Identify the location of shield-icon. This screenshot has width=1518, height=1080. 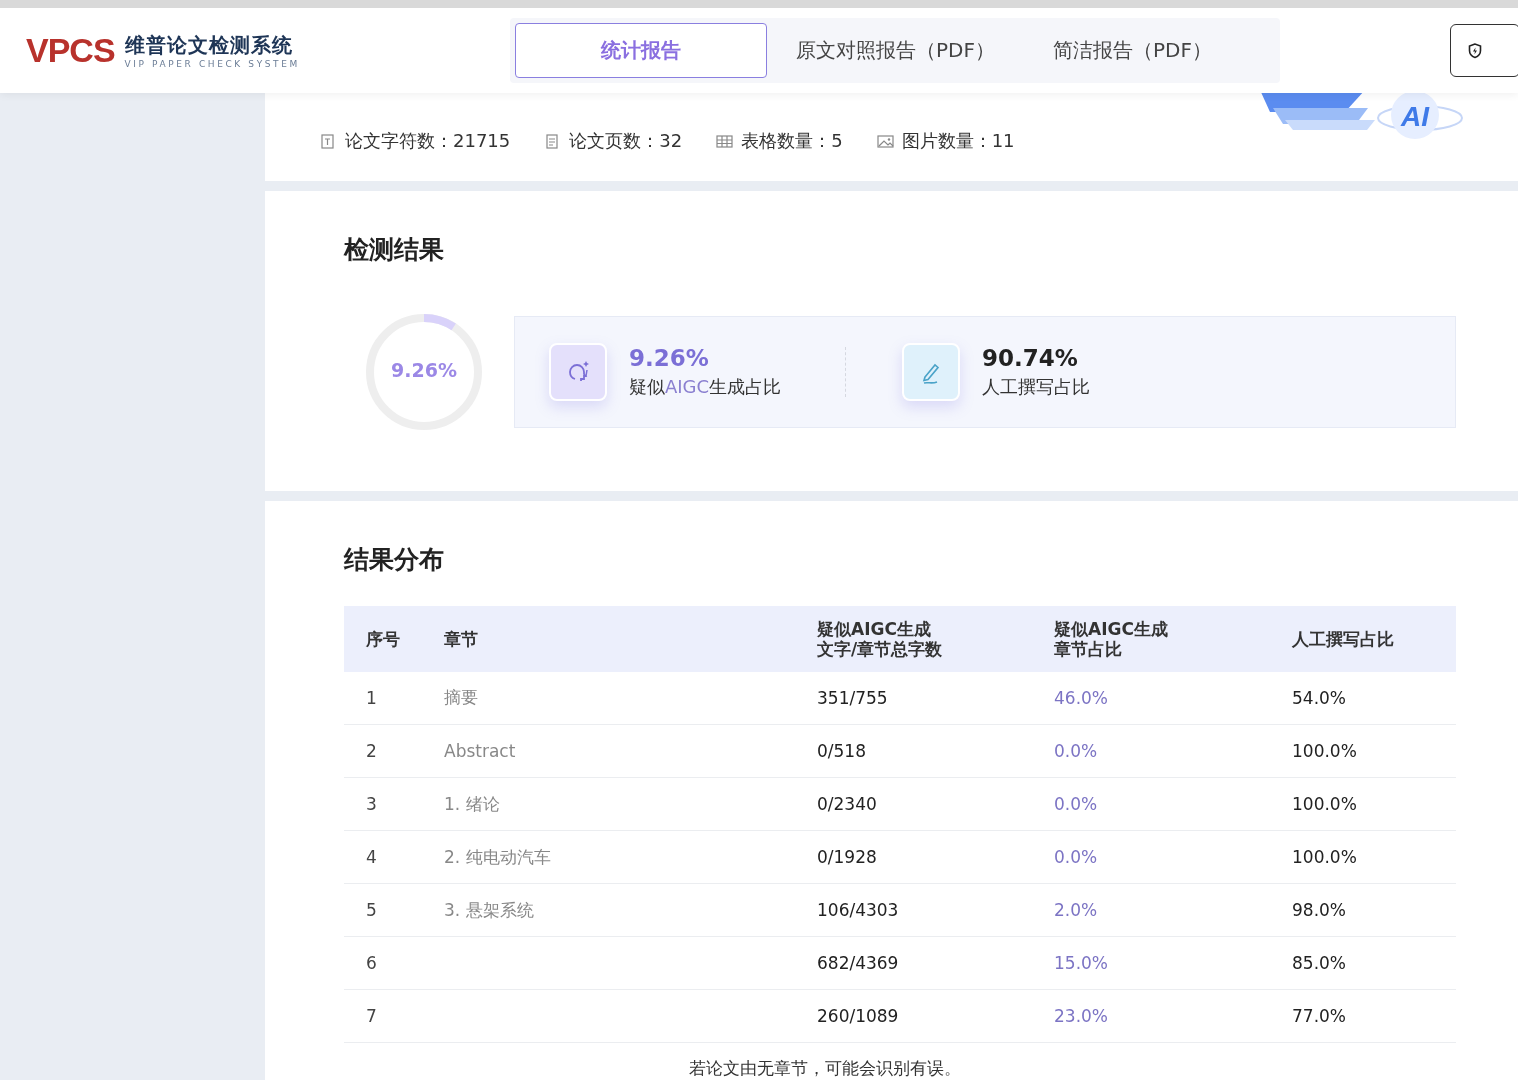
(1475, 50).